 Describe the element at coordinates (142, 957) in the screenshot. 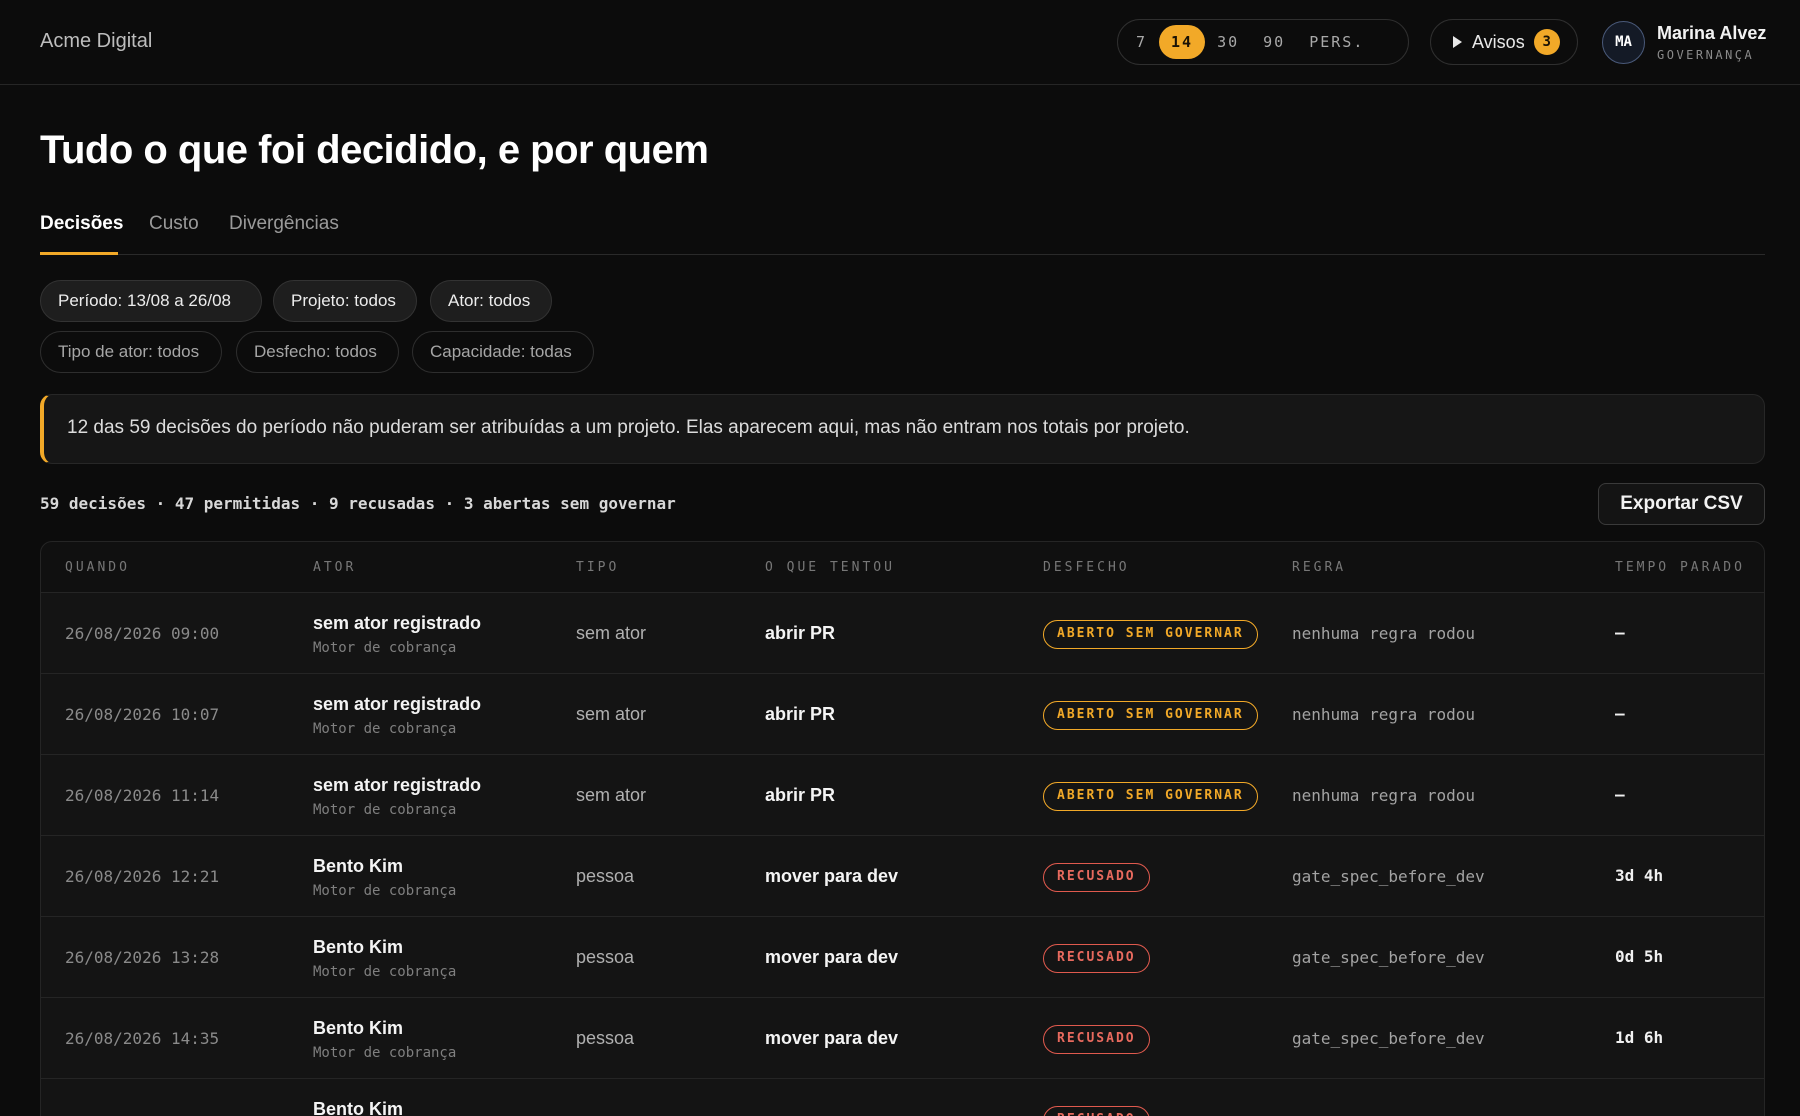

I see `cell-when: 26/08/2026 13:28` at that location.